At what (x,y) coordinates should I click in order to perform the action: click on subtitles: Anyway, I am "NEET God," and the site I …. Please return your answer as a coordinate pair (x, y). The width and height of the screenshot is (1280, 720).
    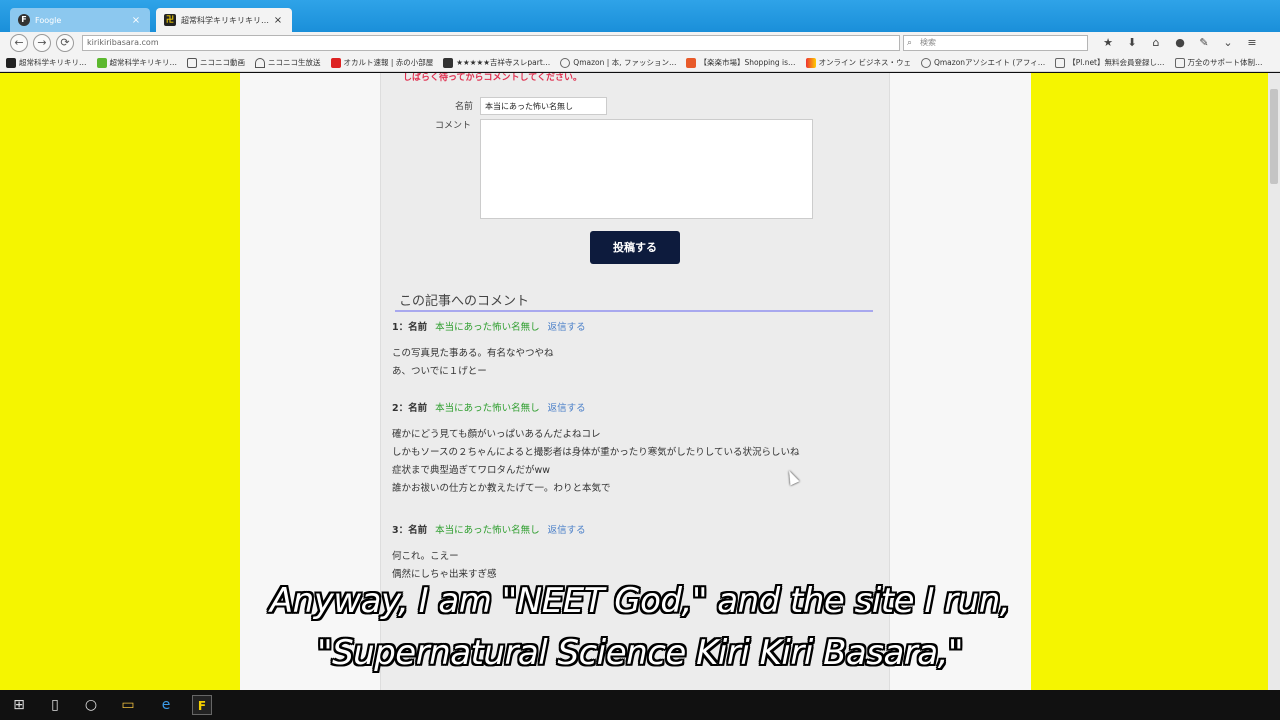
    Looking at the image, I should click on (640, 627).